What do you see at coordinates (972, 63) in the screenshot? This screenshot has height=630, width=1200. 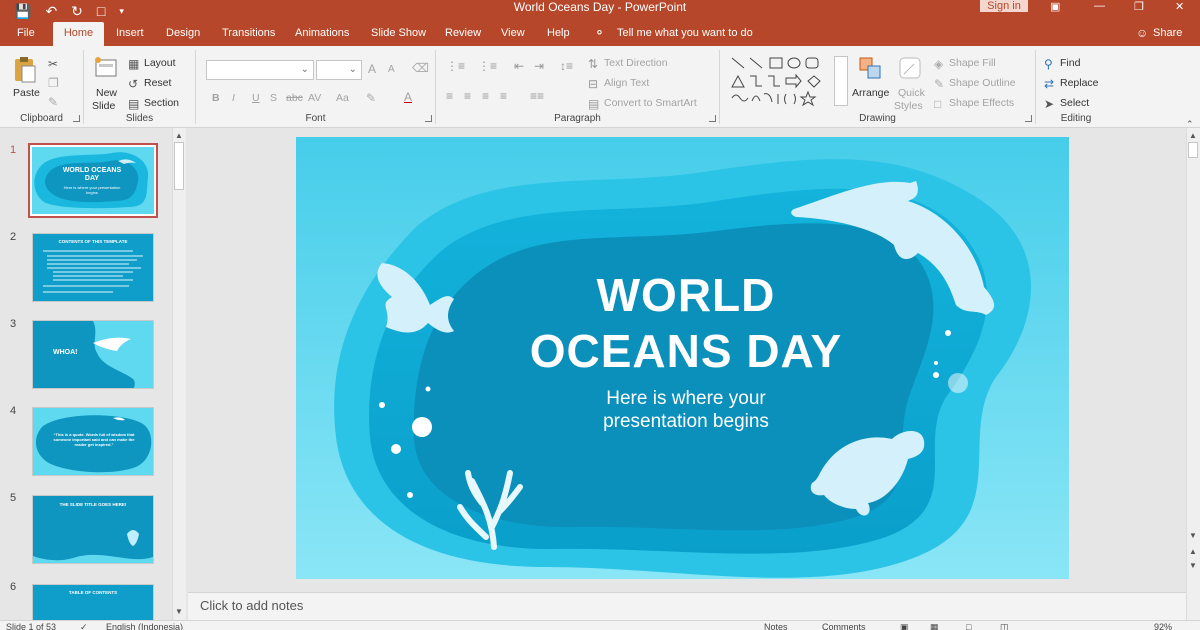 I see `shape-fill-button: Shape Fill` at bounding box center [972, 63].